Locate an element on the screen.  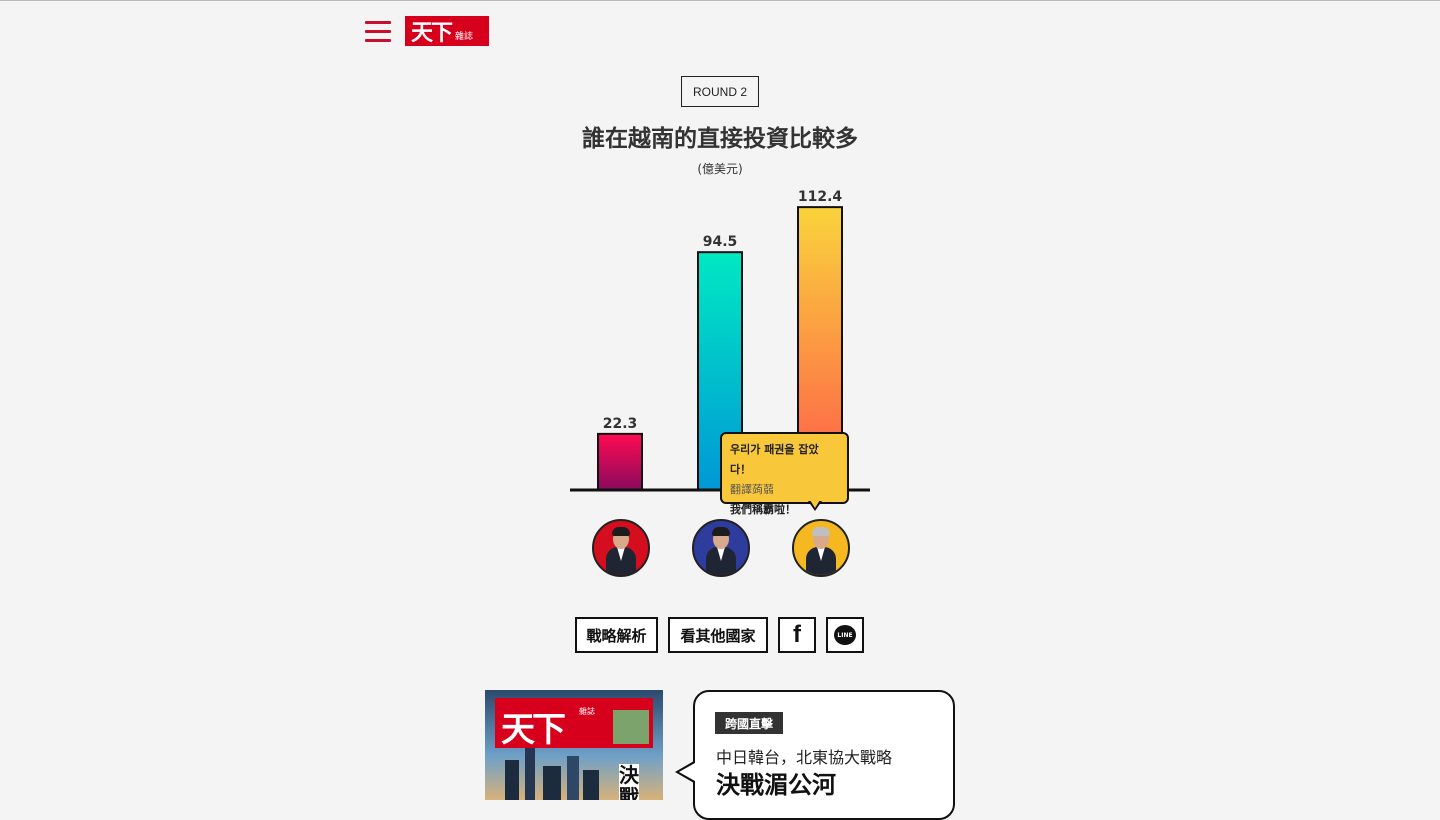
bubble-translation-label: 翻譯蒟蒻 is located at coordinates (752, 489).